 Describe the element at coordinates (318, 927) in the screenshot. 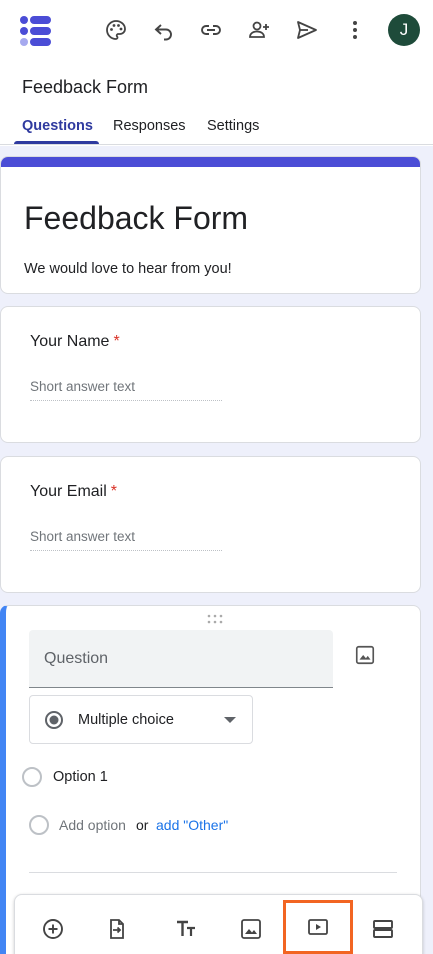

I see `add-video-icon` at that location.